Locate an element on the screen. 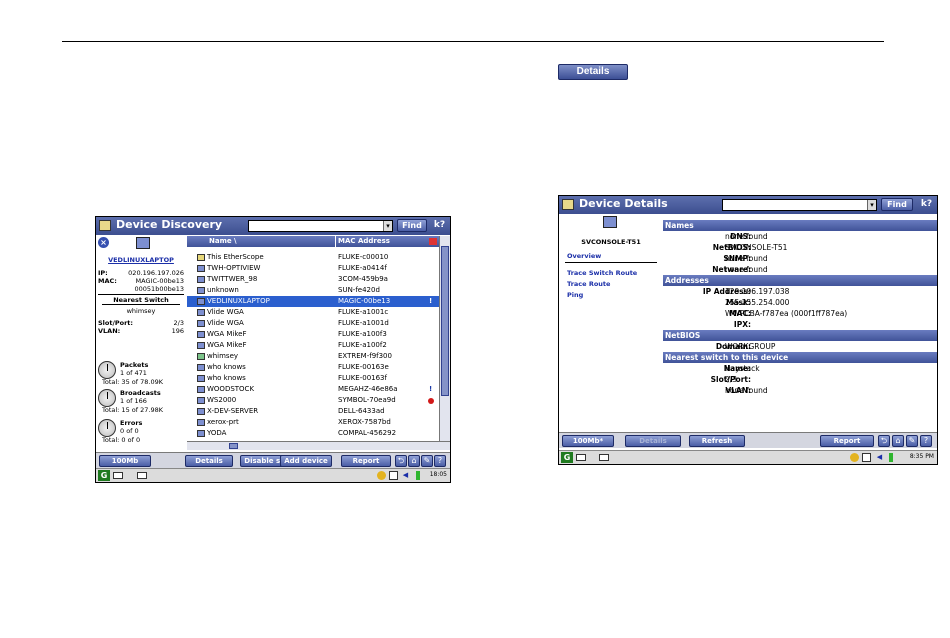  nav-trace-route: Trace Route is located at coordinates (588, 284).